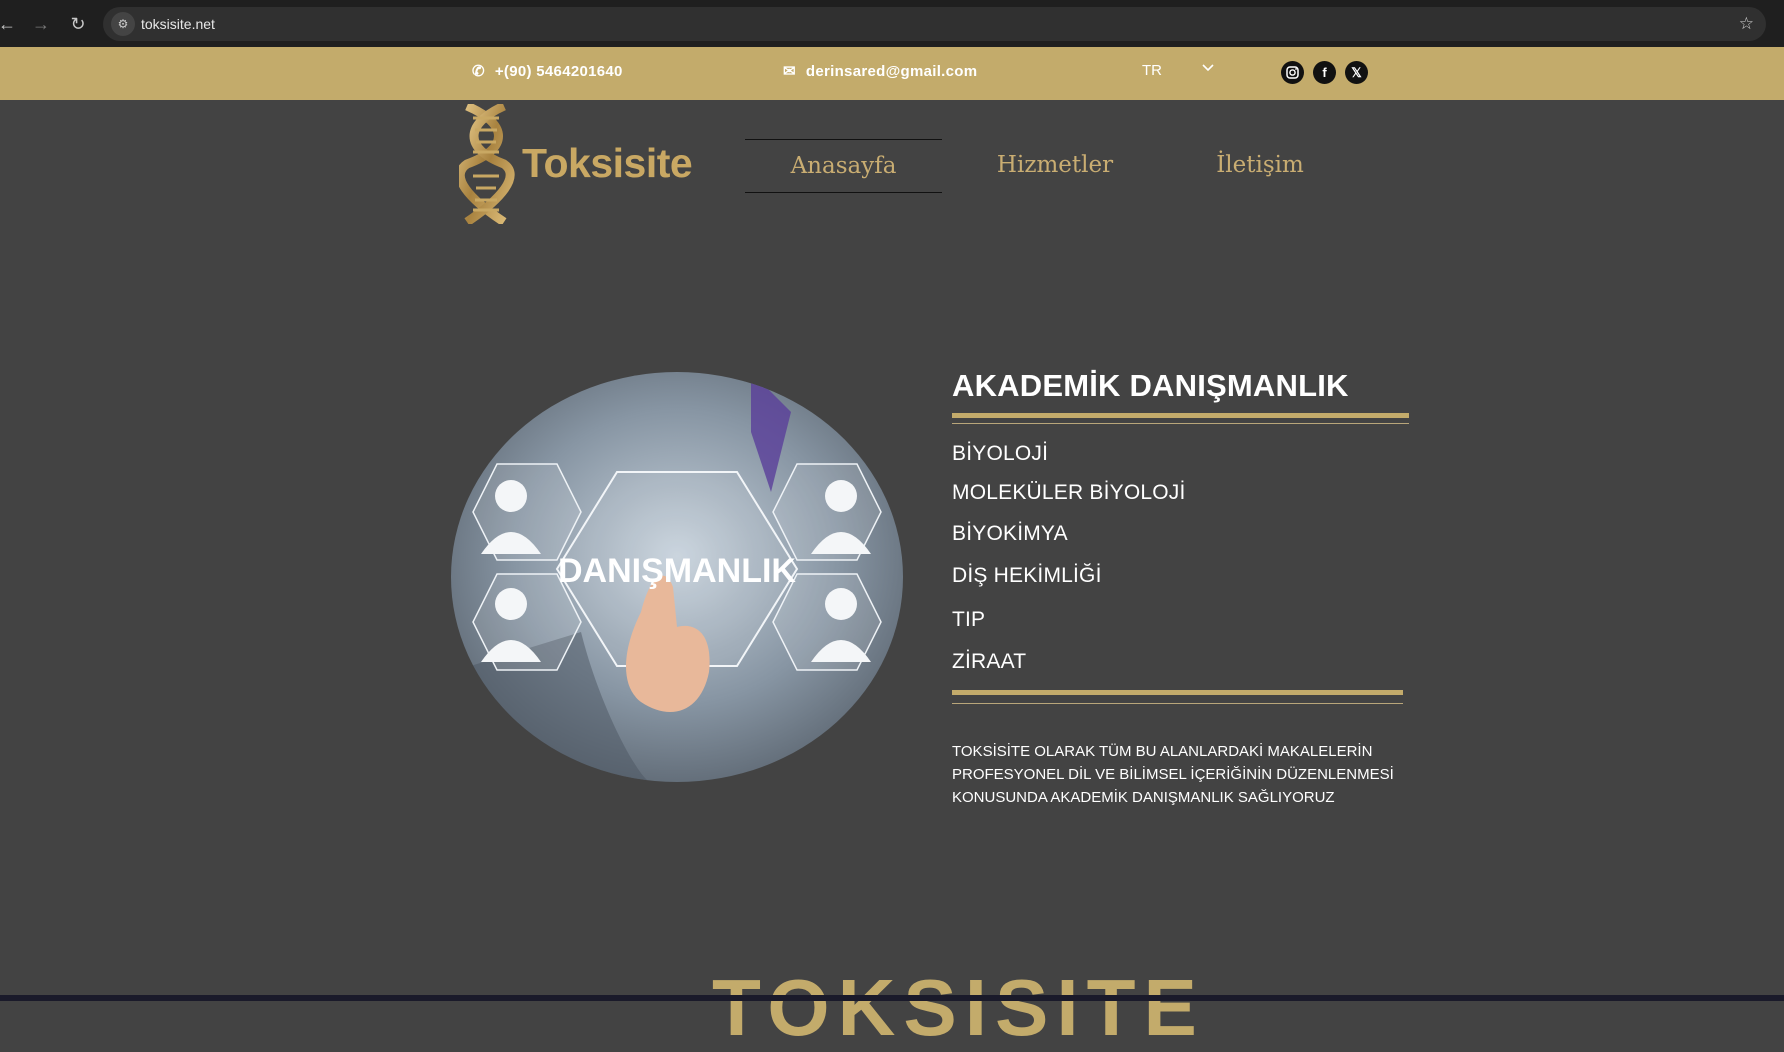 The height and width of the screenshot is (1052, 1784). I want to click on browser-toolbar: ← → ↻ ⚙ toksisite.net ☆, so click(892, 23).